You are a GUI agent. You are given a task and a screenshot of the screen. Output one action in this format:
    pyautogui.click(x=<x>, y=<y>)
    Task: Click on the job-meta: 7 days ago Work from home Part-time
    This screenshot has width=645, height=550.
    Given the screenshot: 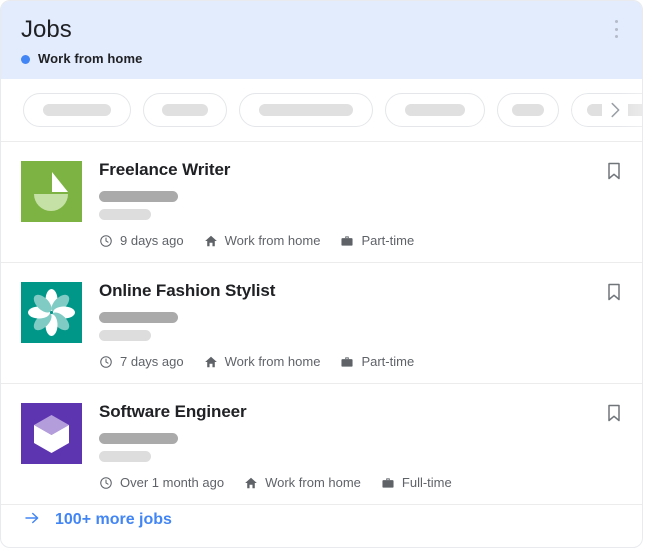 What is the action you would take?
    pyautogui.click(x=360, y=362)
    